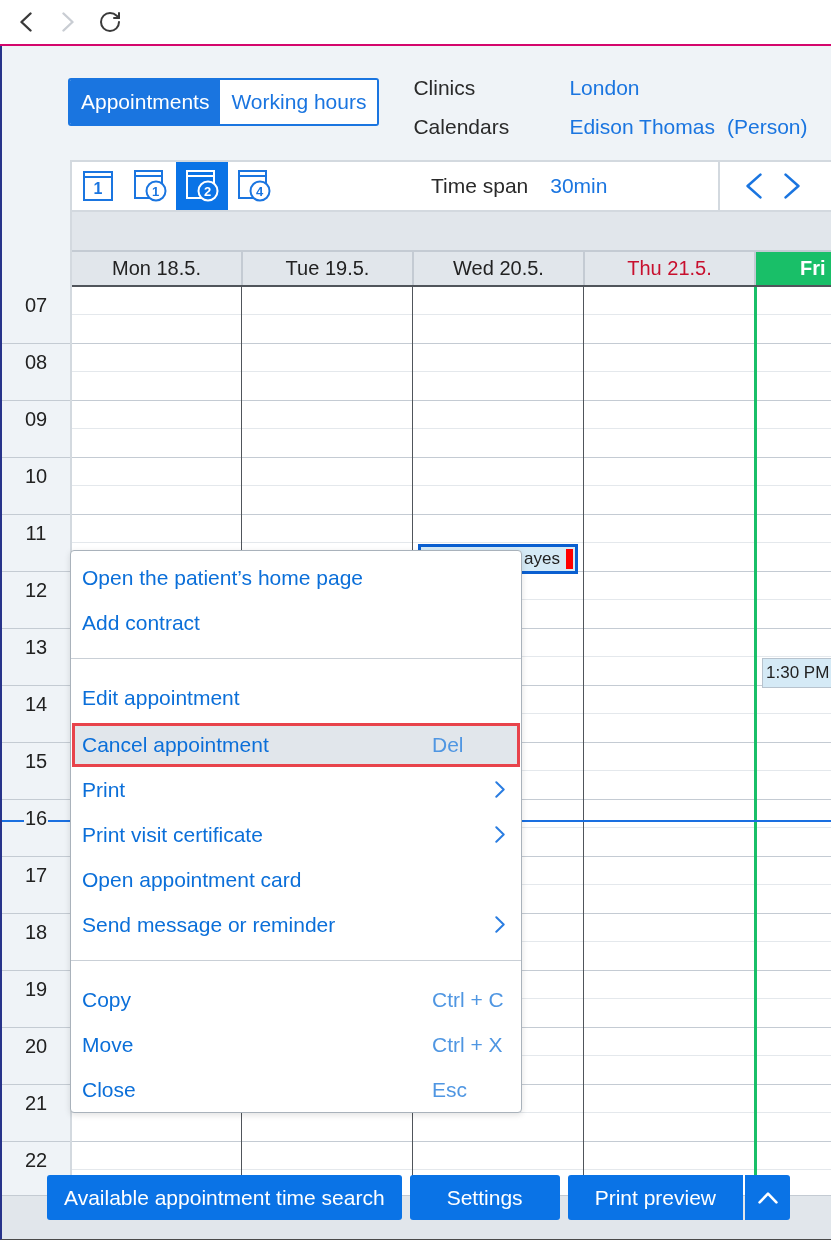 Image resolution: width=831 pixels, height=1246 pixels. I want to click on chevron-up-icon, so click(767, 1197).